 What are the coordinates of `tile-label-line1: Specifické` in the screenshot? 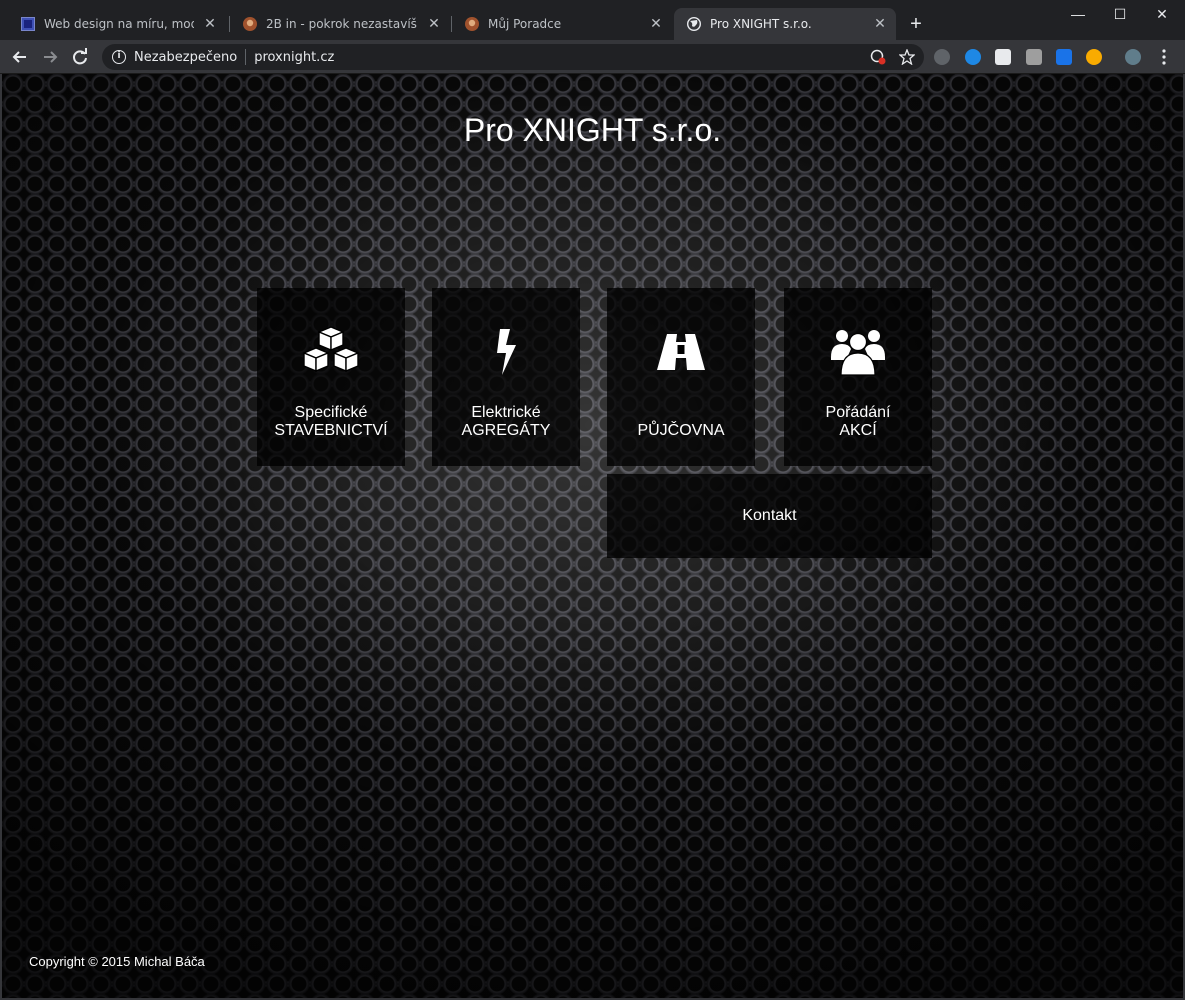 It's located at (331, 412).